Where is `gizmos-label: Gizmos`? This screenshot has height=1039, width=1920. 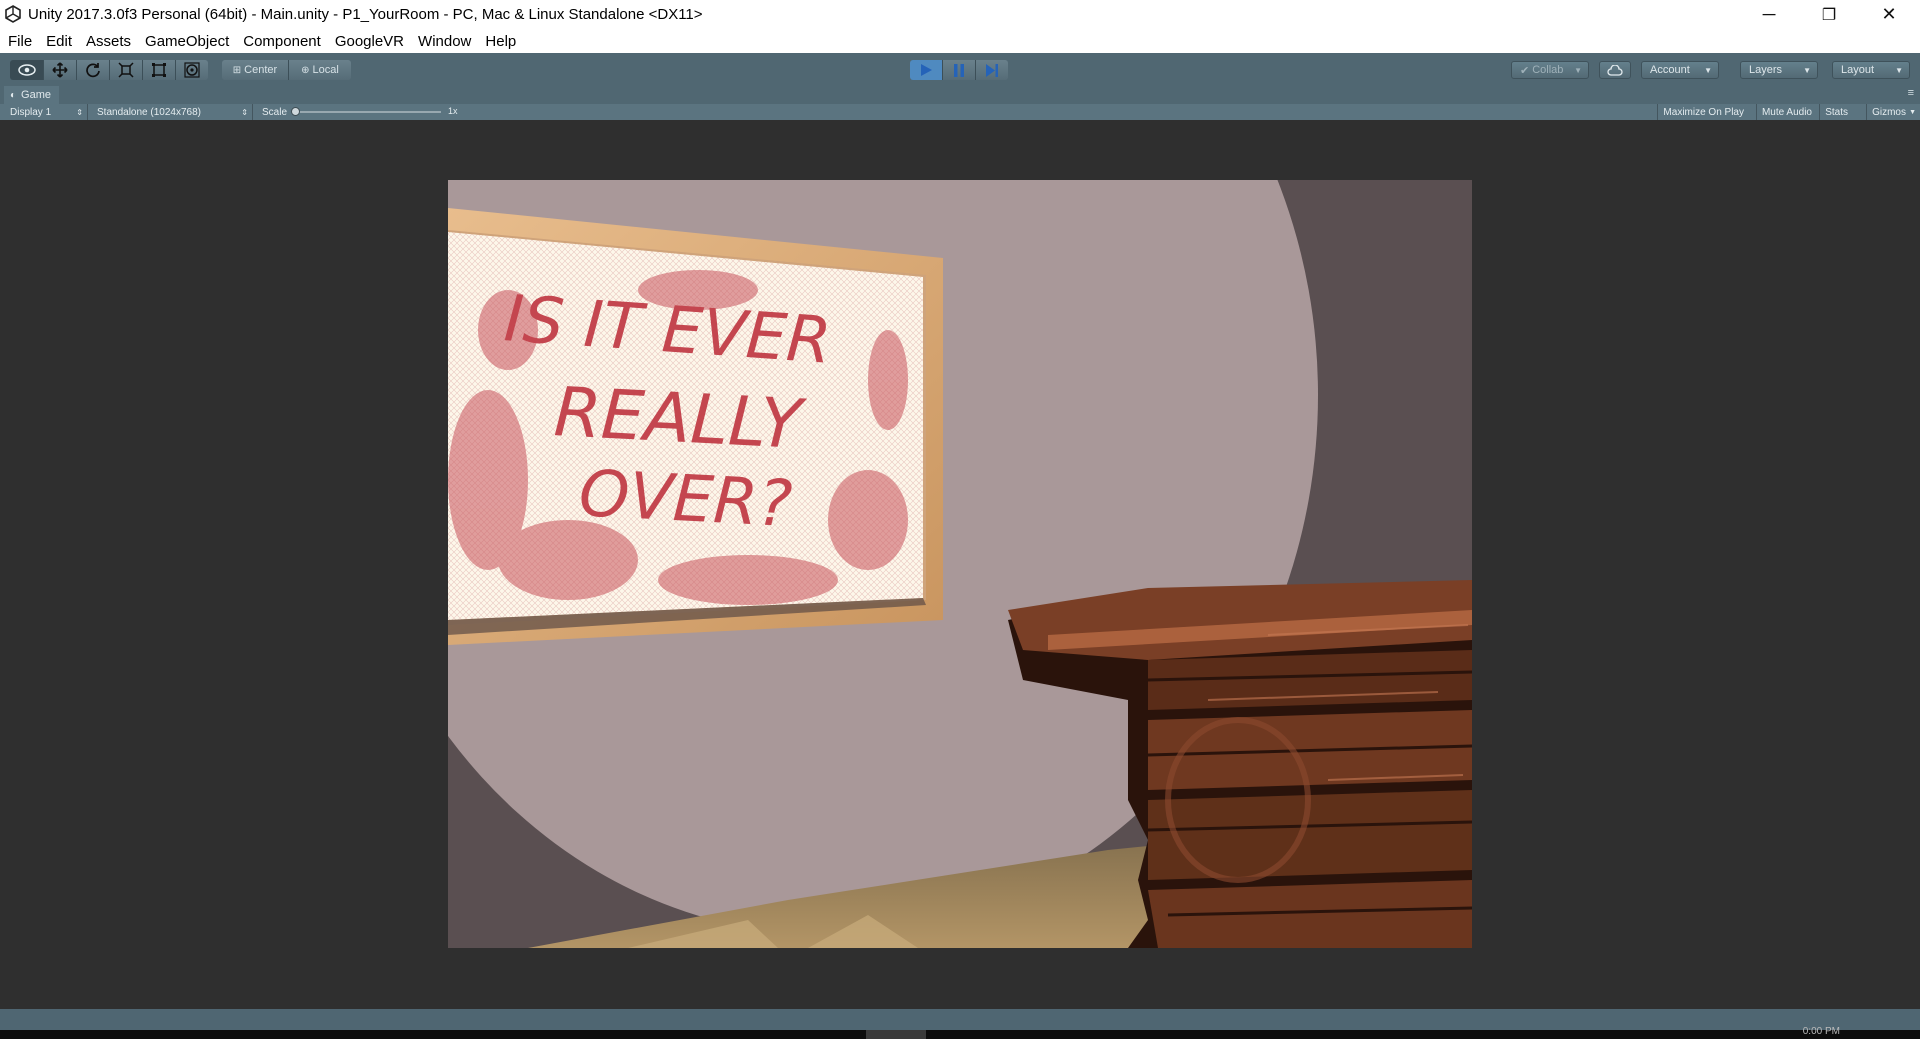
gizmos-label: Gizmos is located at coordinates (1889, 112).